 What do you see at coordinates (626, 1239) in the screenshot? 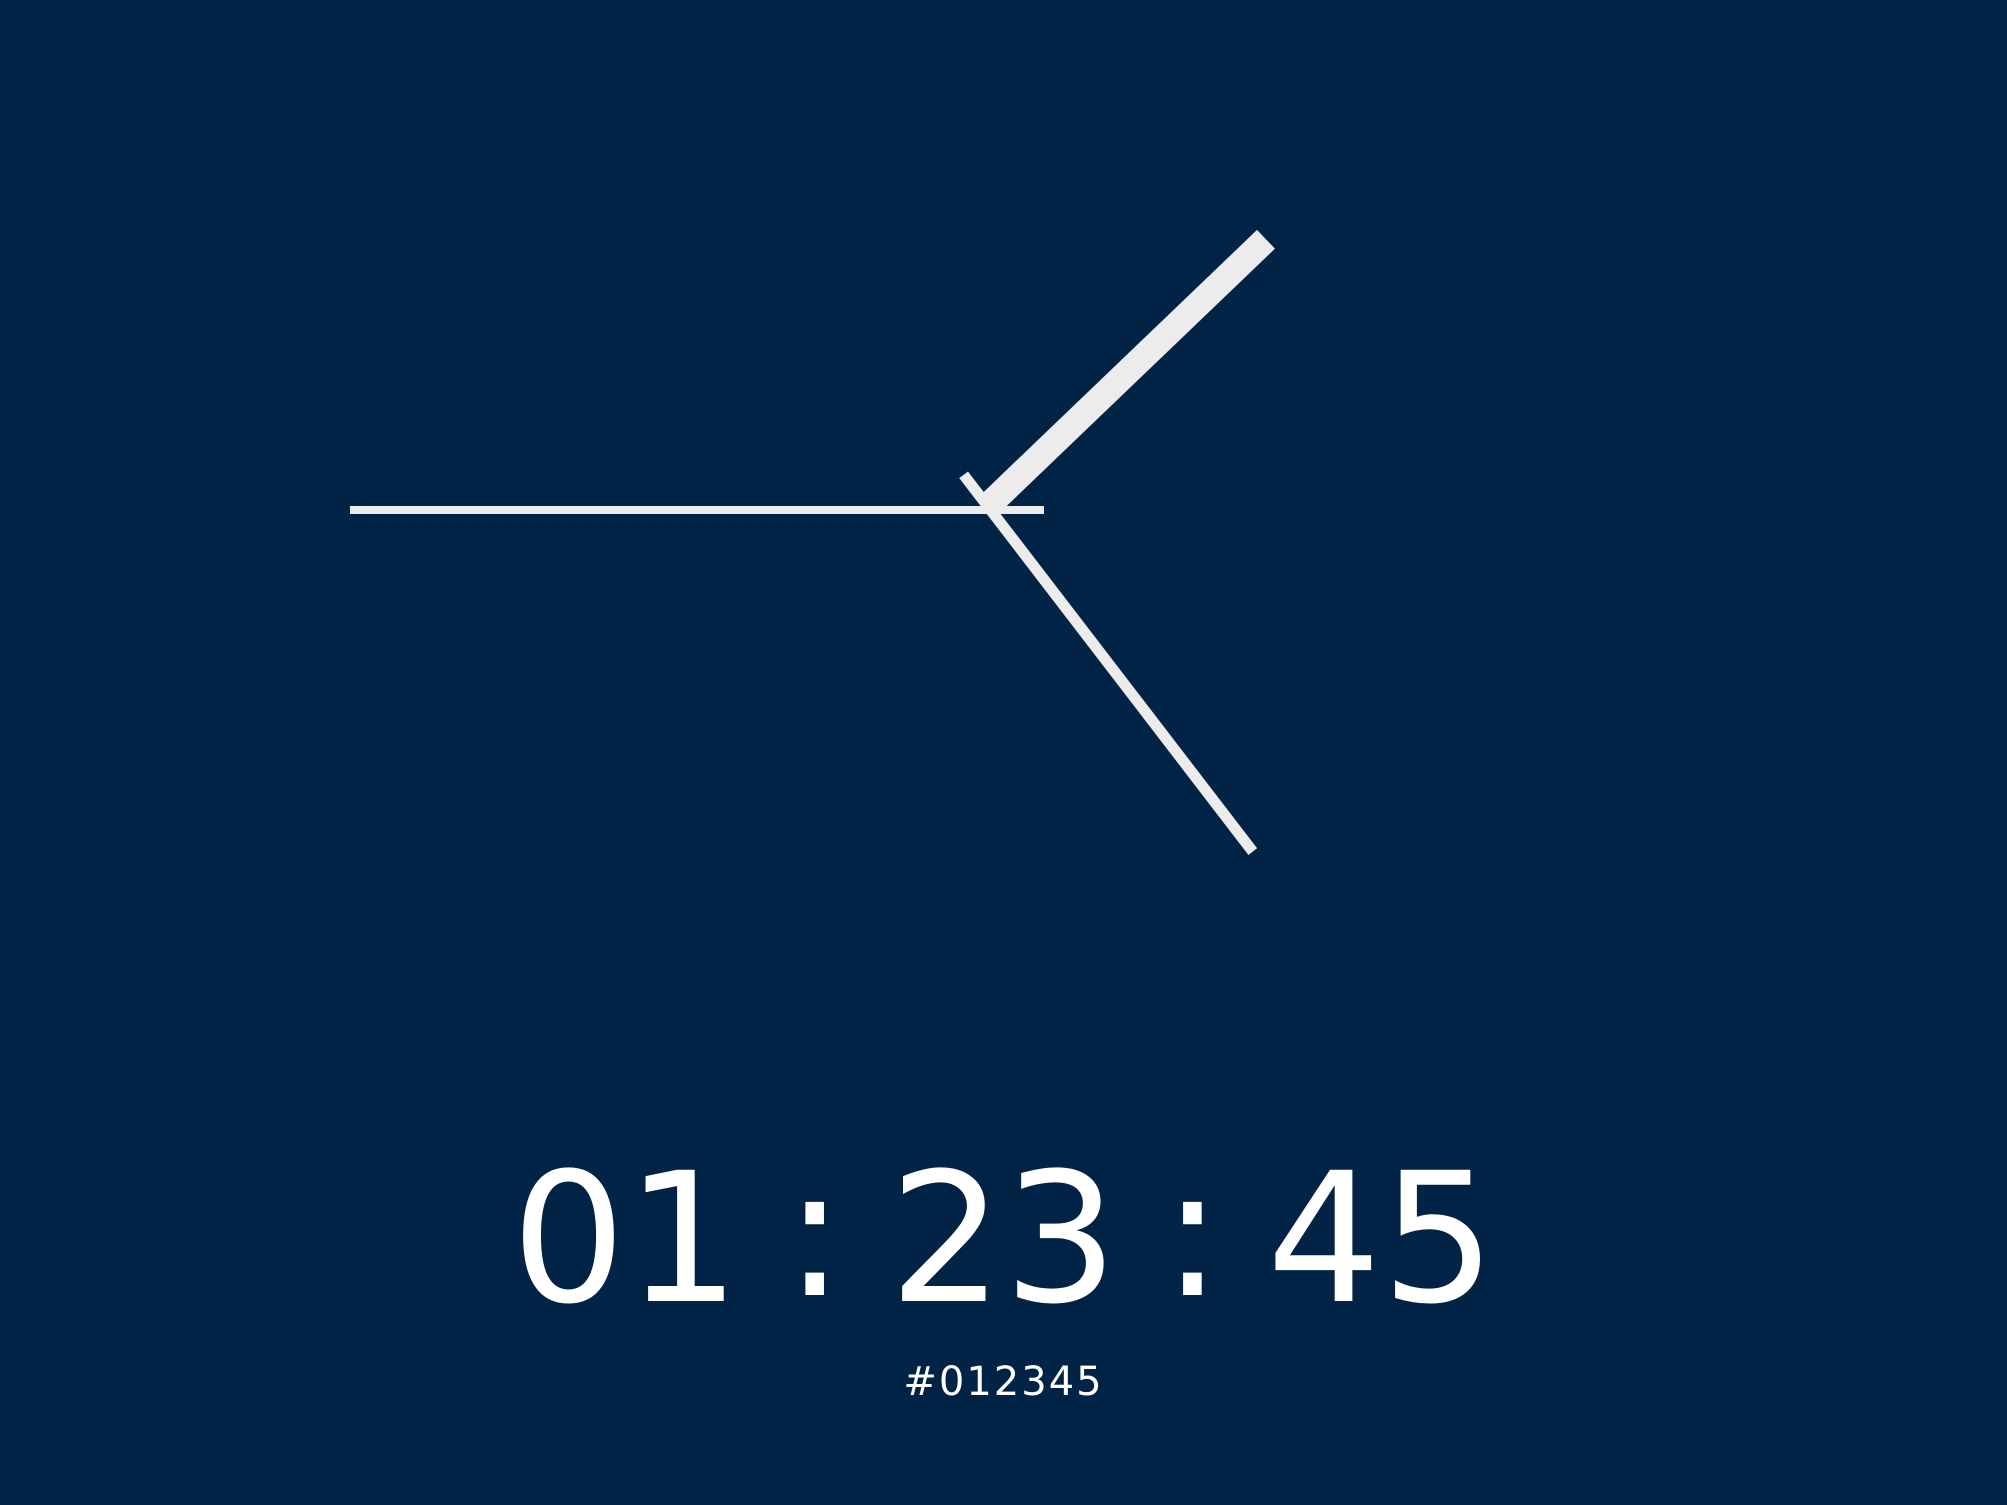
I see `hours-value: 01` at bounding box center [626, 1239].